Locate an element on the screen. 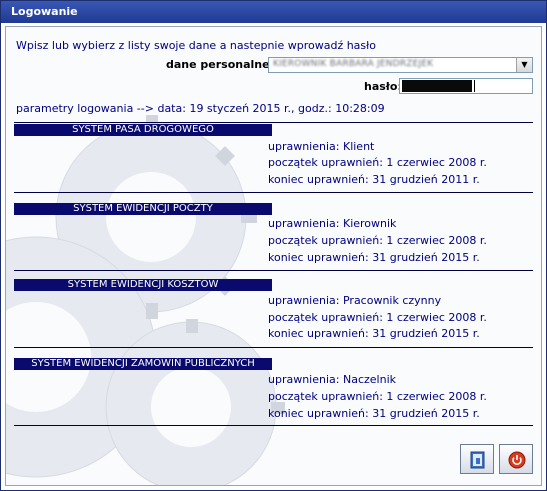 The width and height of the screenshot is (547, 491). personal-data-select: KIEROWNIK BARBARA JENDRZEJEK ▼ is located at coordinates (400, 65).